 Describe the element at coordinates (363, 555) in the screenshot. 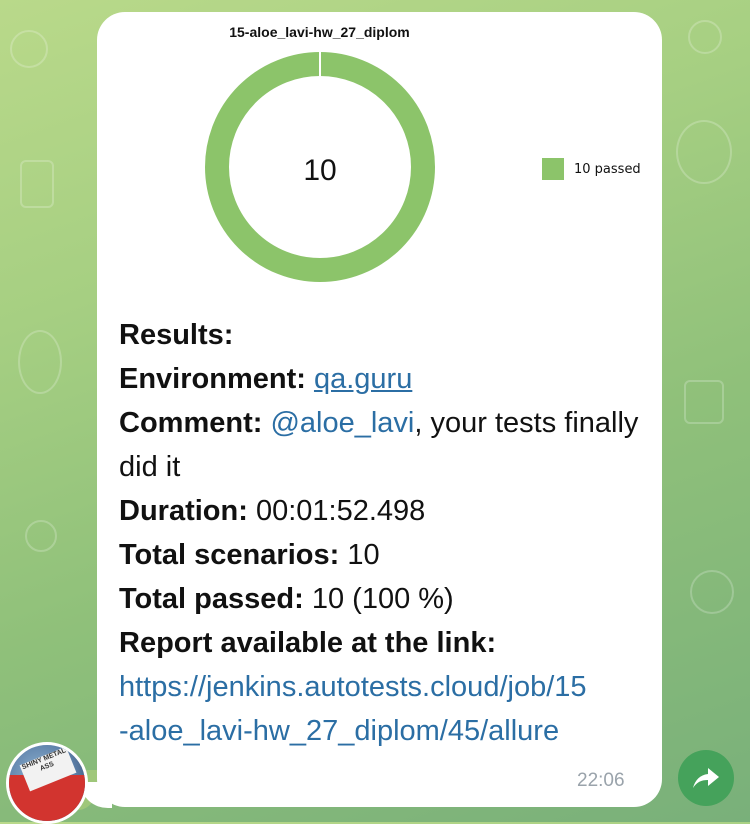

I see `total-scenarios-value: 10` at that location.